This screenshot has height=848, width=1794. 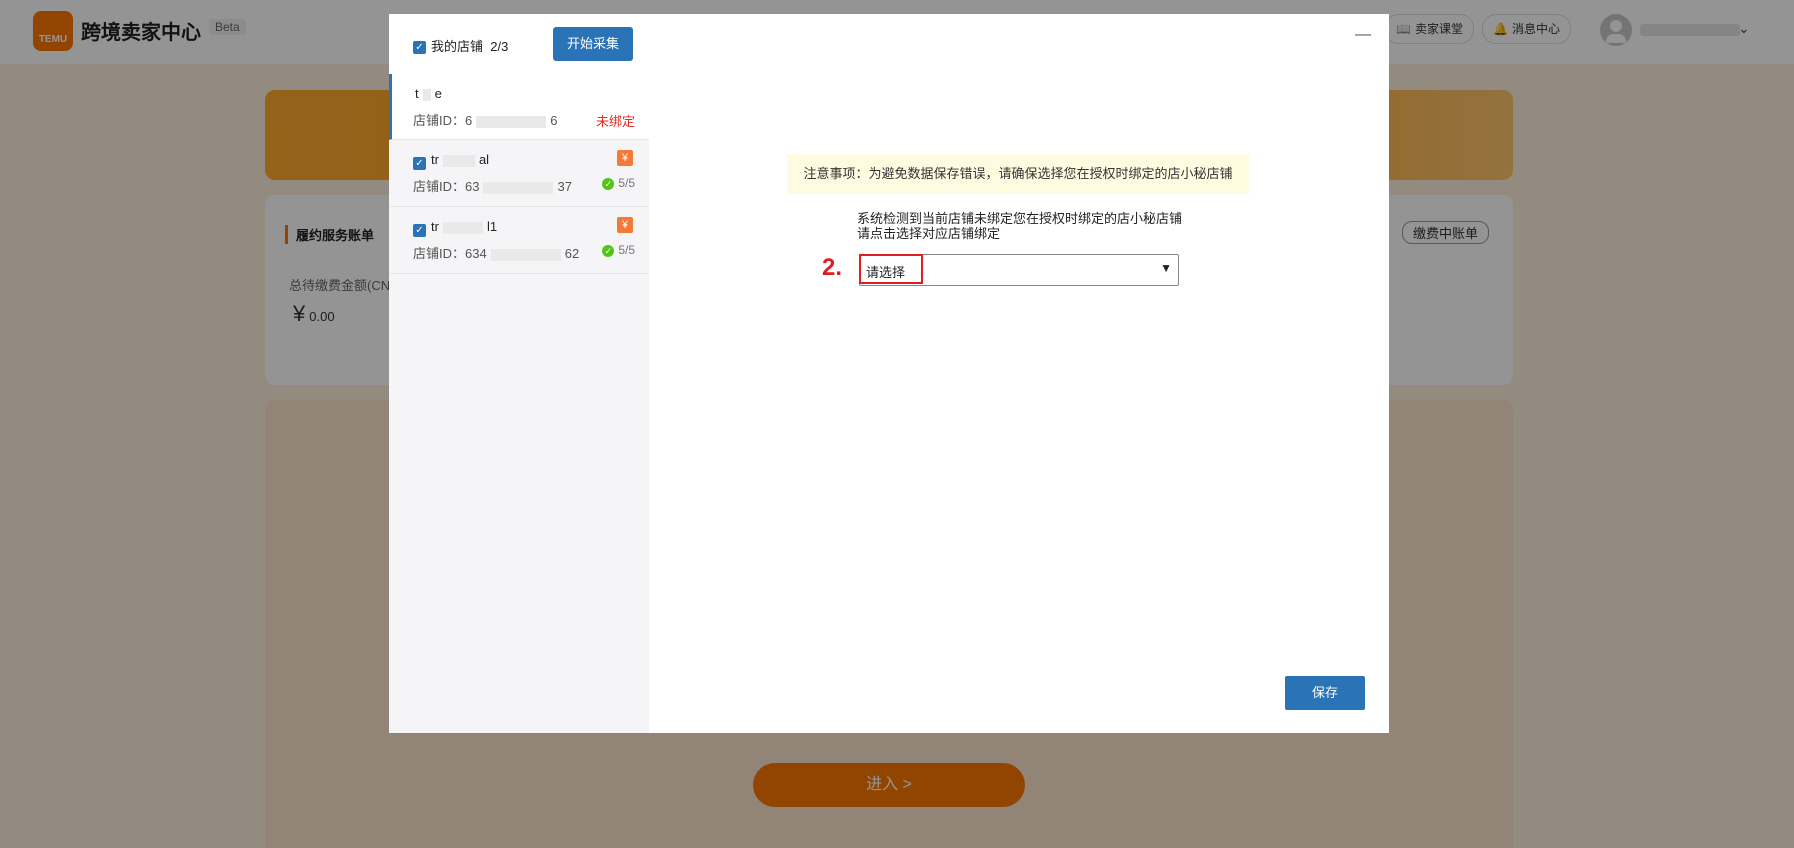 What do you see at coordinates (891, 269) in the screenshot?
I see `annotation-highlight-box` at bounding box center [891, 269].